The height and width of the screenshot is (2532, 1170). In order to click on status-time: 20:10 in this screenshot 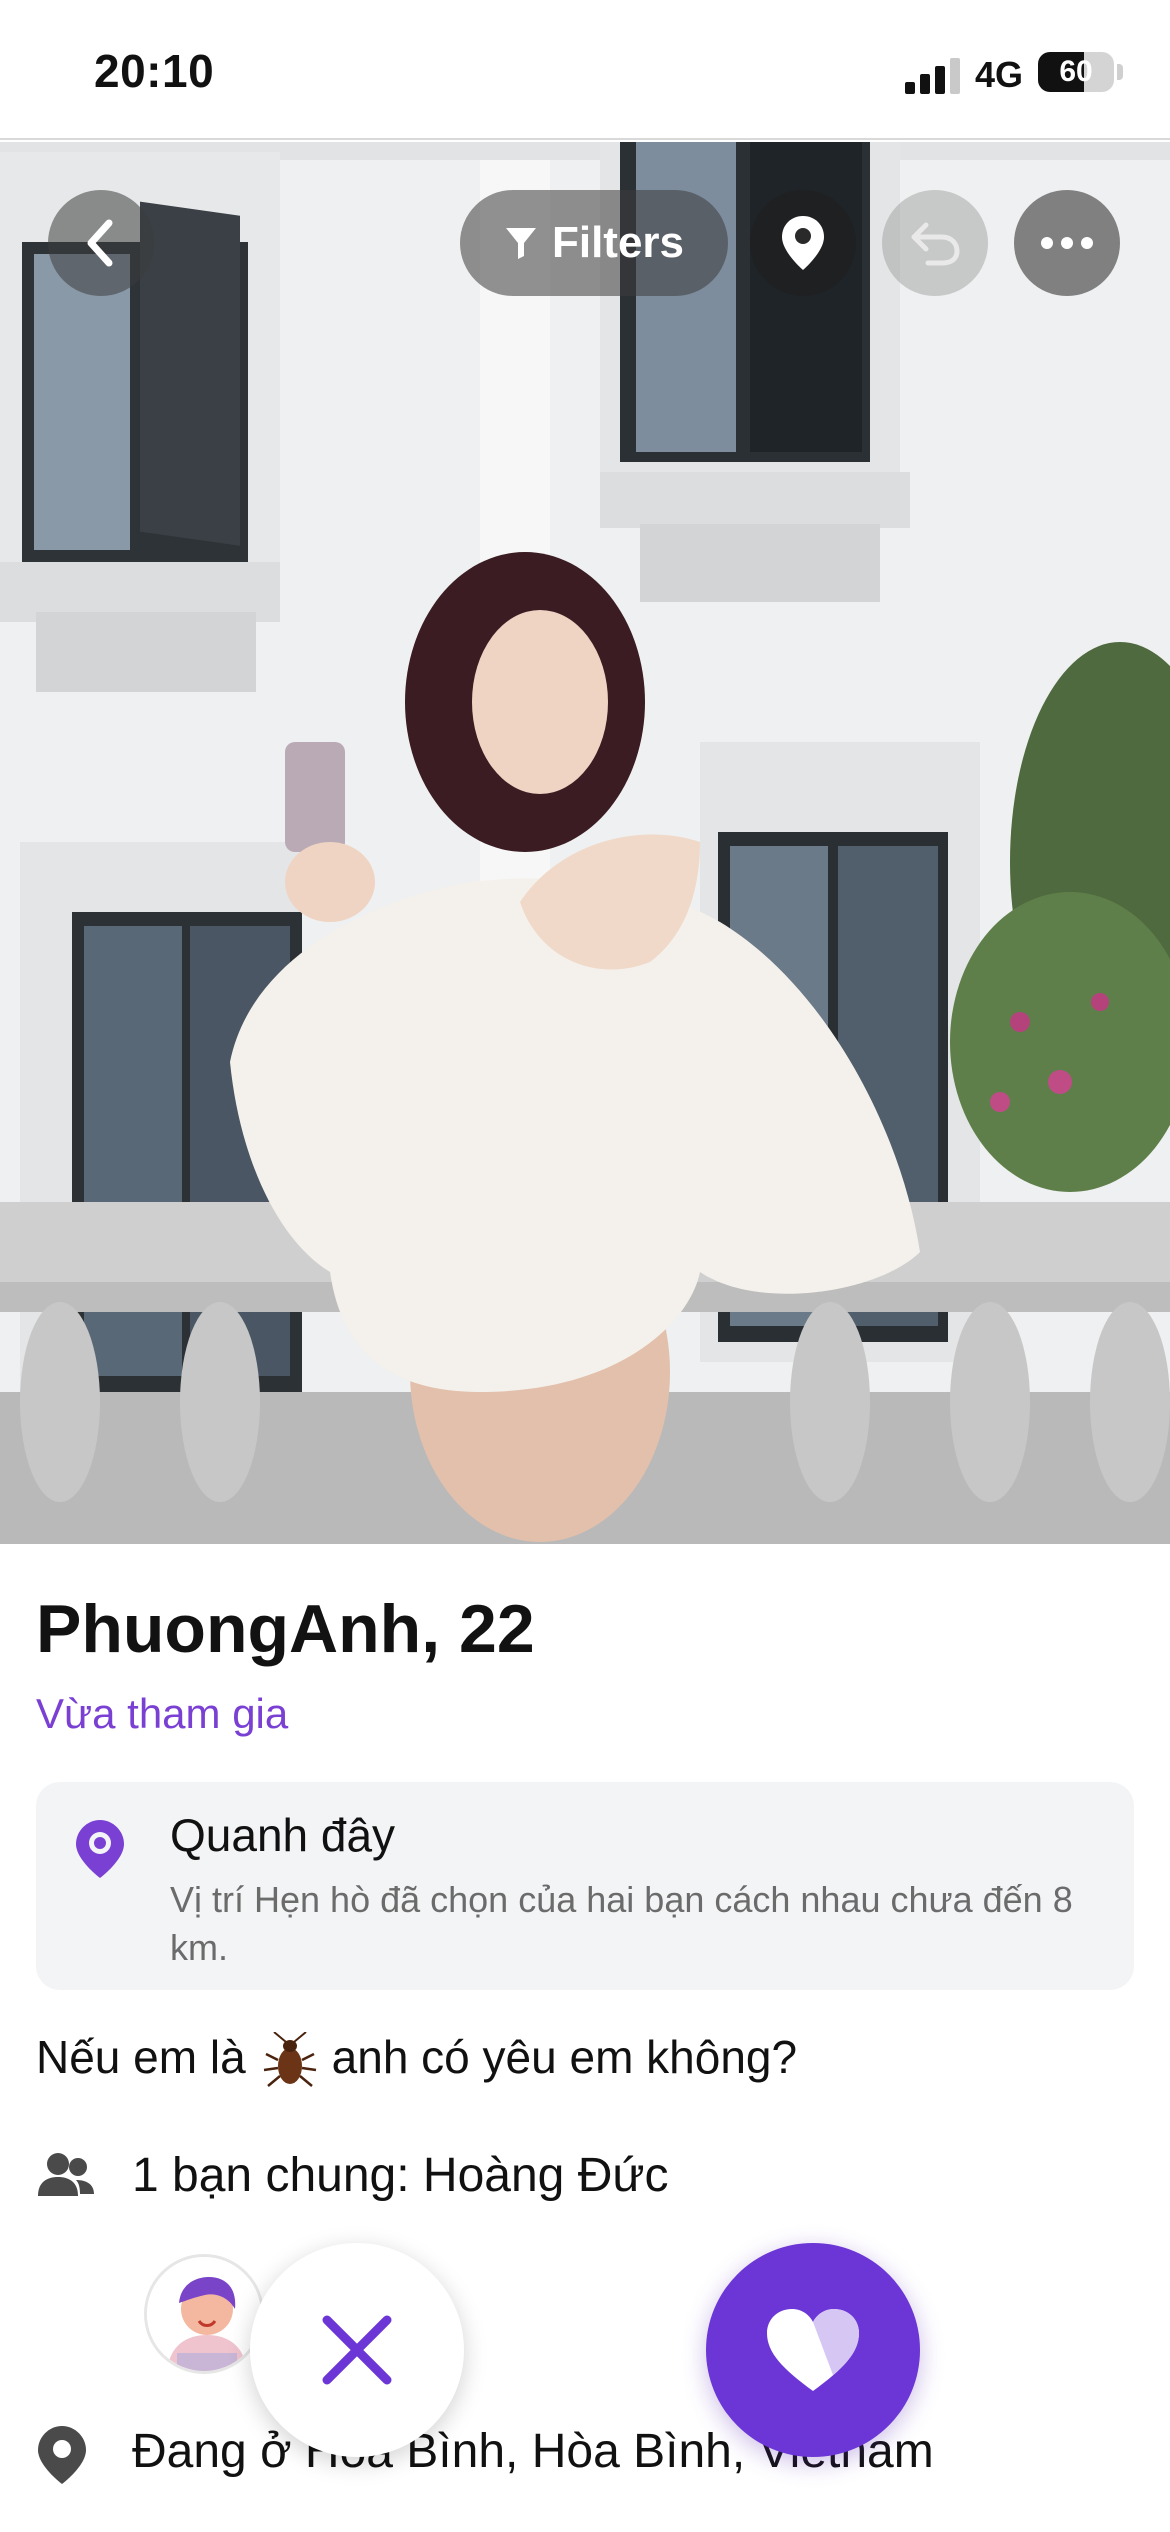, I will do `click(154, 71)`.